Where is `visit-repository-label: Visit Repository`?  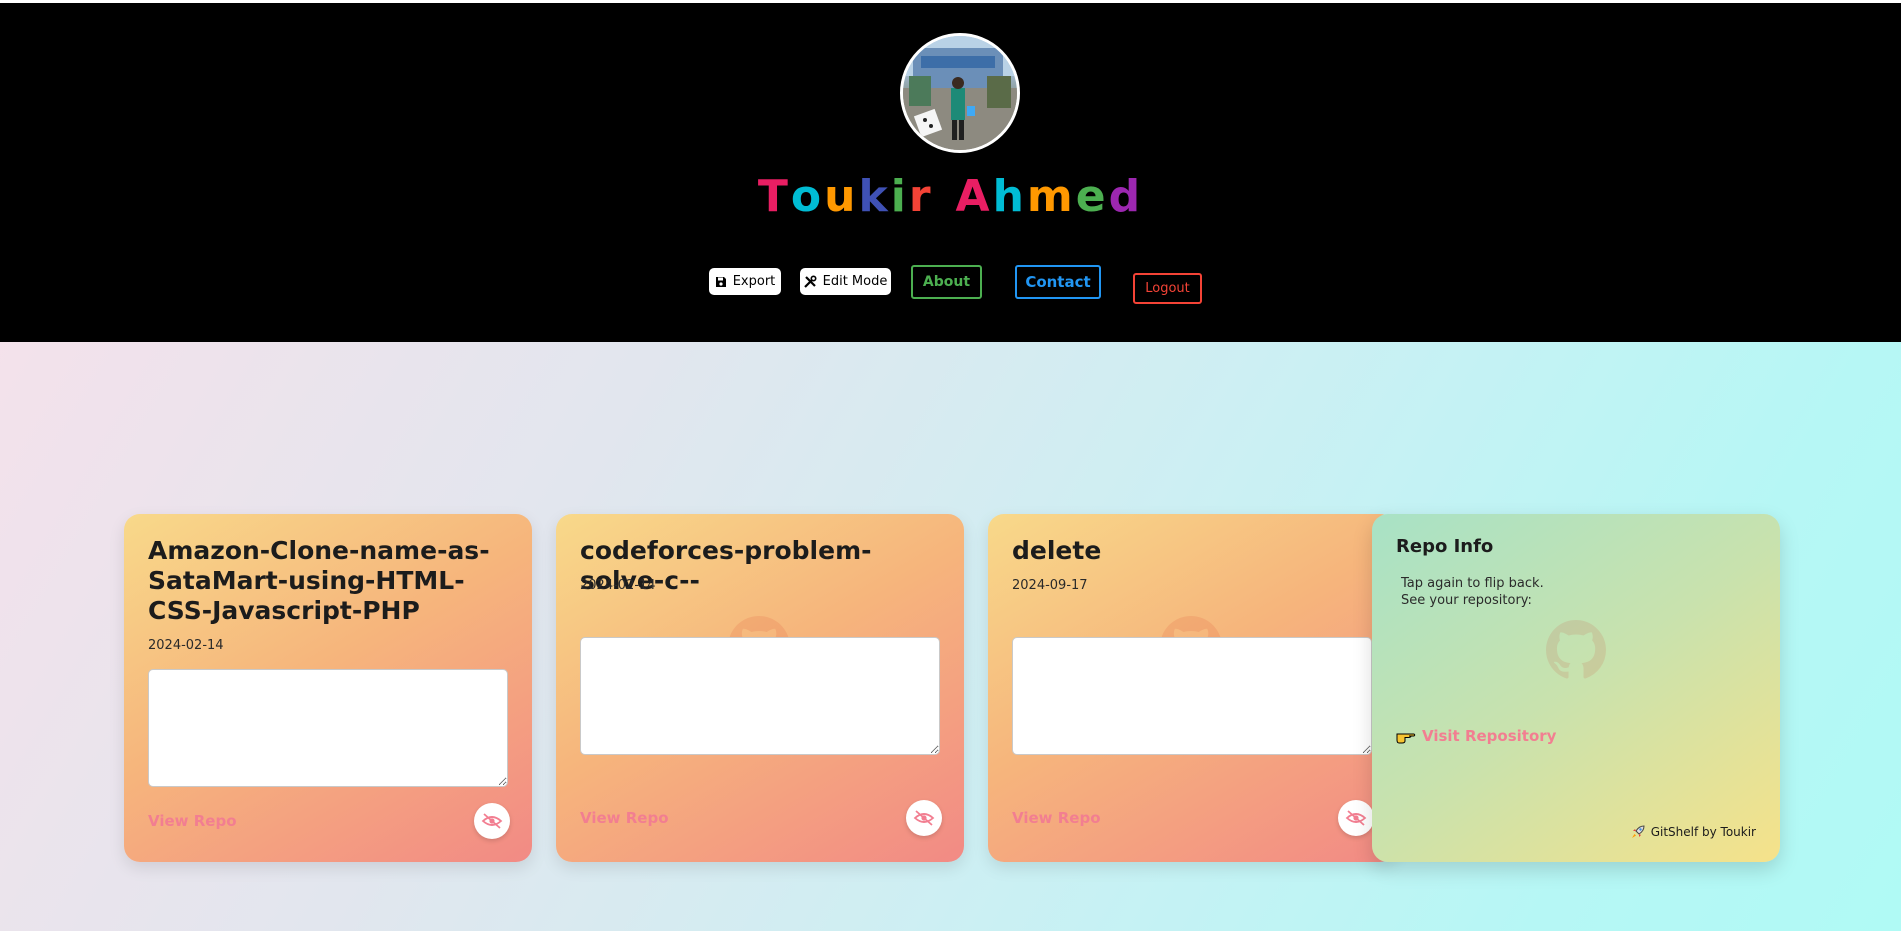 visit-repository-label: Visit Repository is located at coordinates (1489, 736).